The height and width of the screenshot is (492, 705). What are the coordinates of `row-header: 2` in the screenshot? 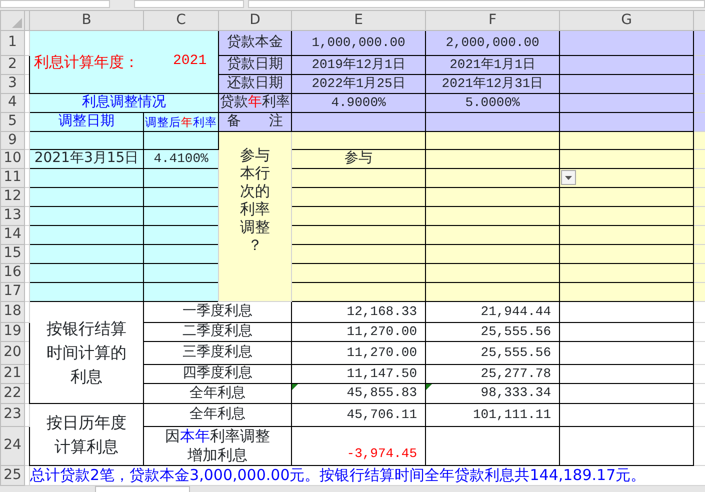 It's located at (12, 65).